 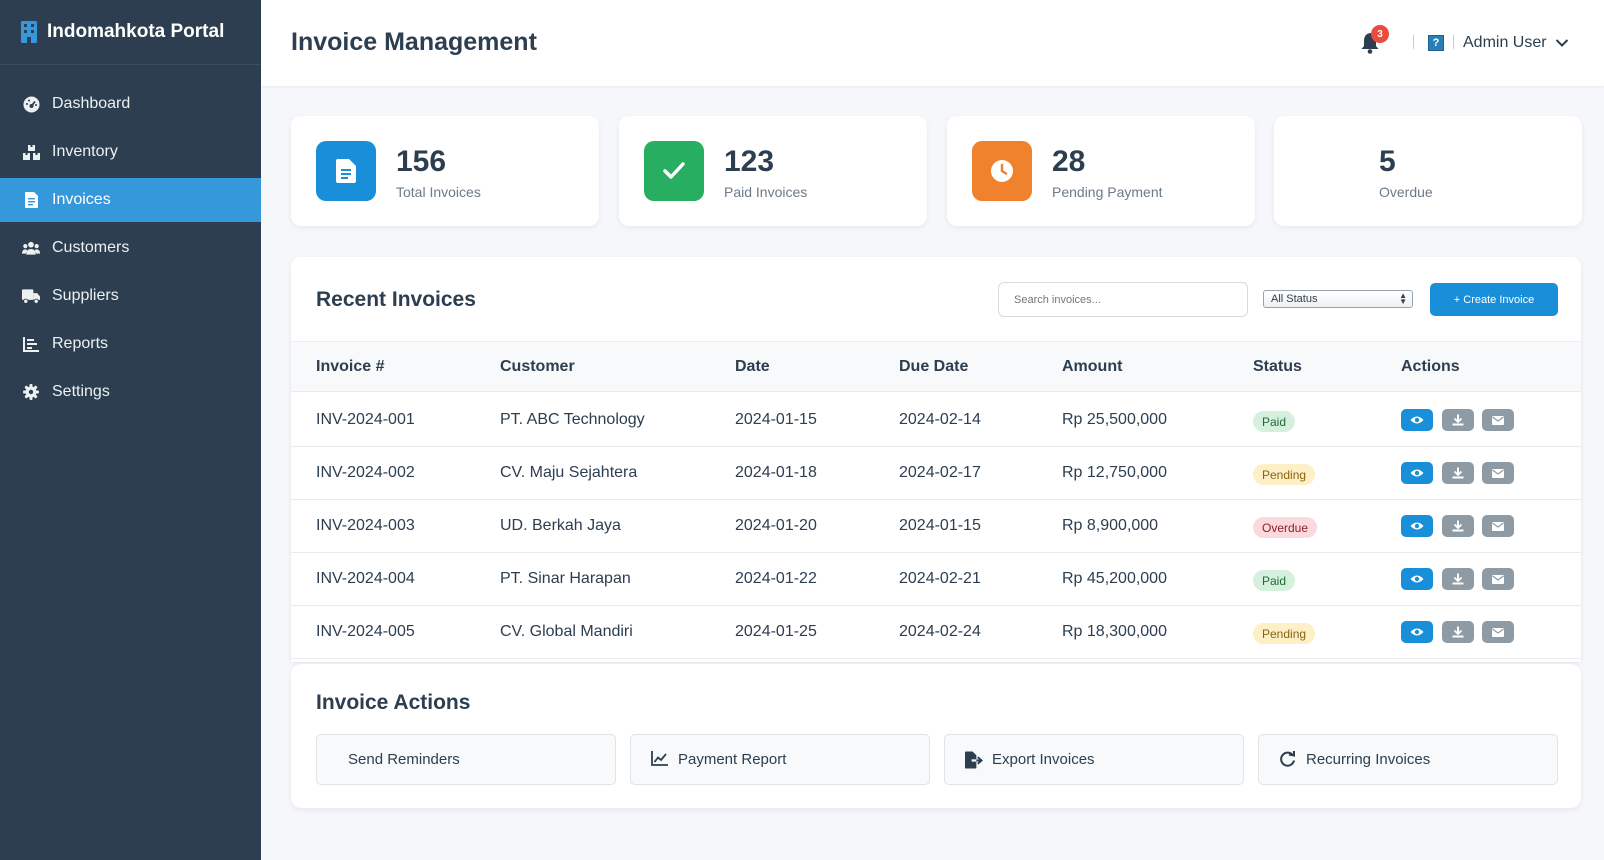 What do you see at coordinates (1338, 299) in the screenshot?
I see `status-filter-select: All Status ▲ ▼` at bounding box center [1338, 299].